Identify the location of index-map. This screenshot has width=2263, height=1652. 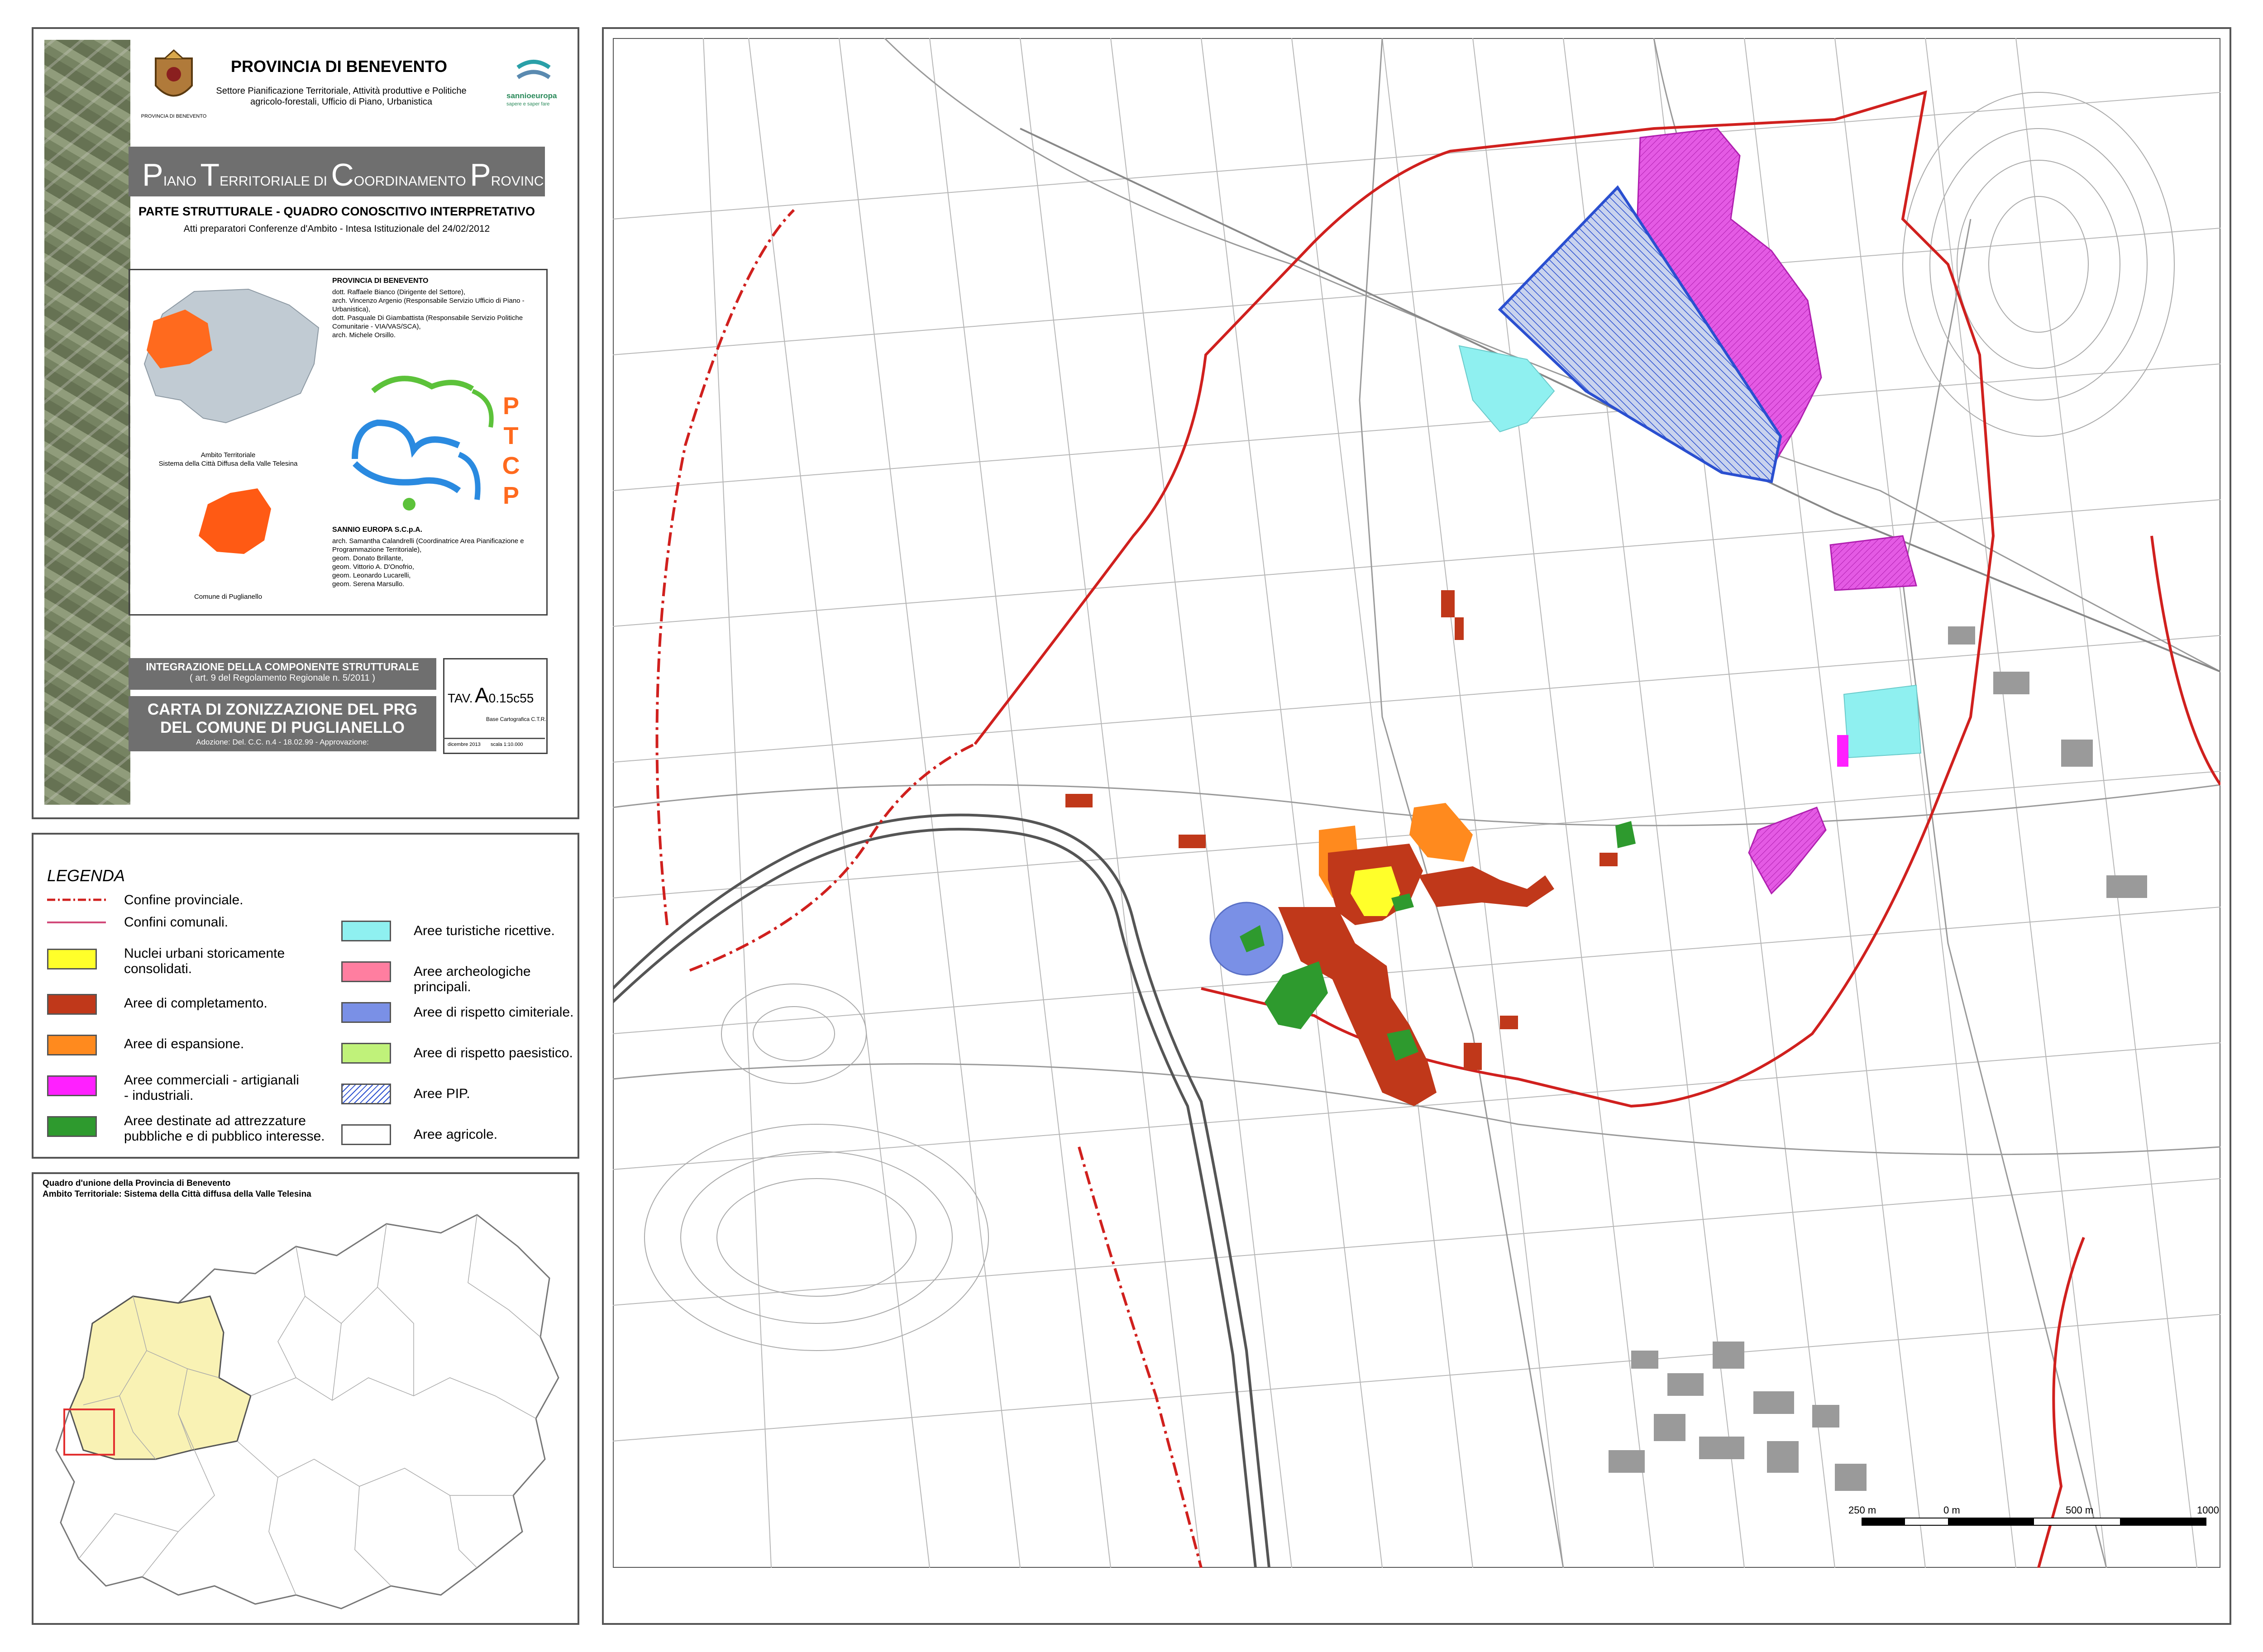
(307, 1411).